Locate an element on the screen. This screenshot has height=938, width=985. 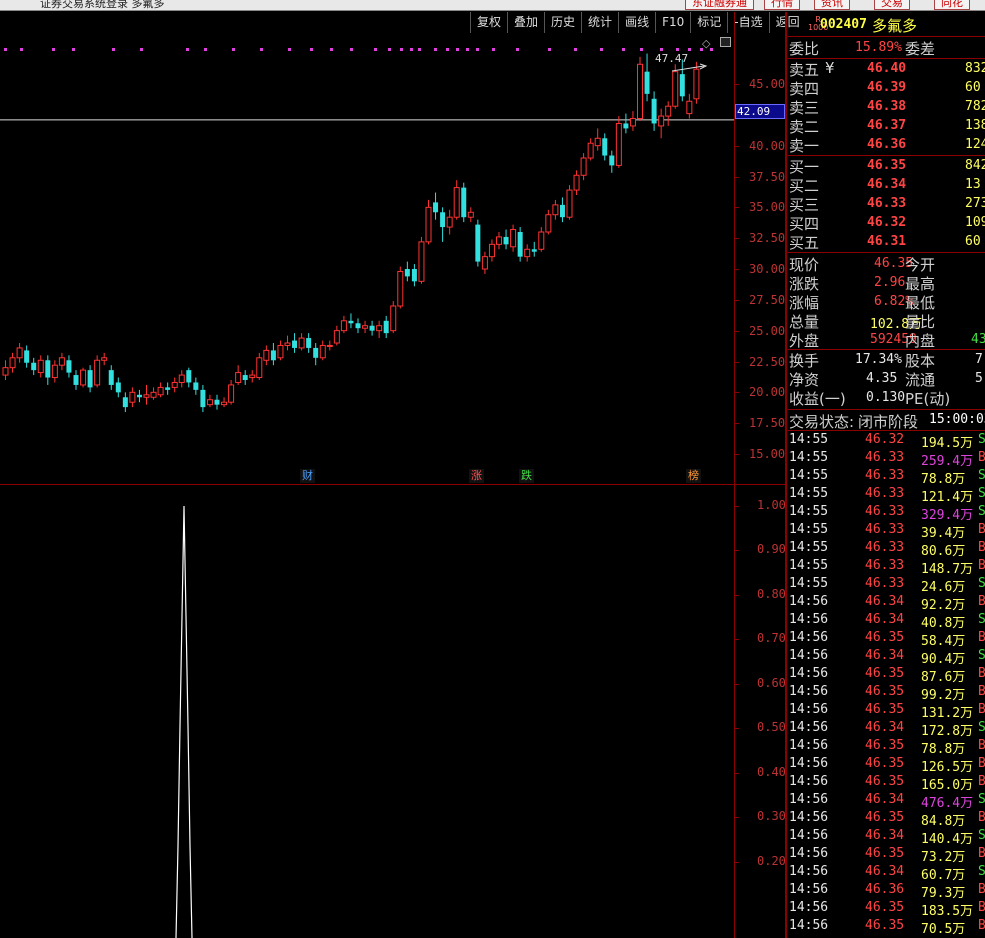
tick-row: 14:56 46.34 60.7万 S is located at coordinates (886, 873).